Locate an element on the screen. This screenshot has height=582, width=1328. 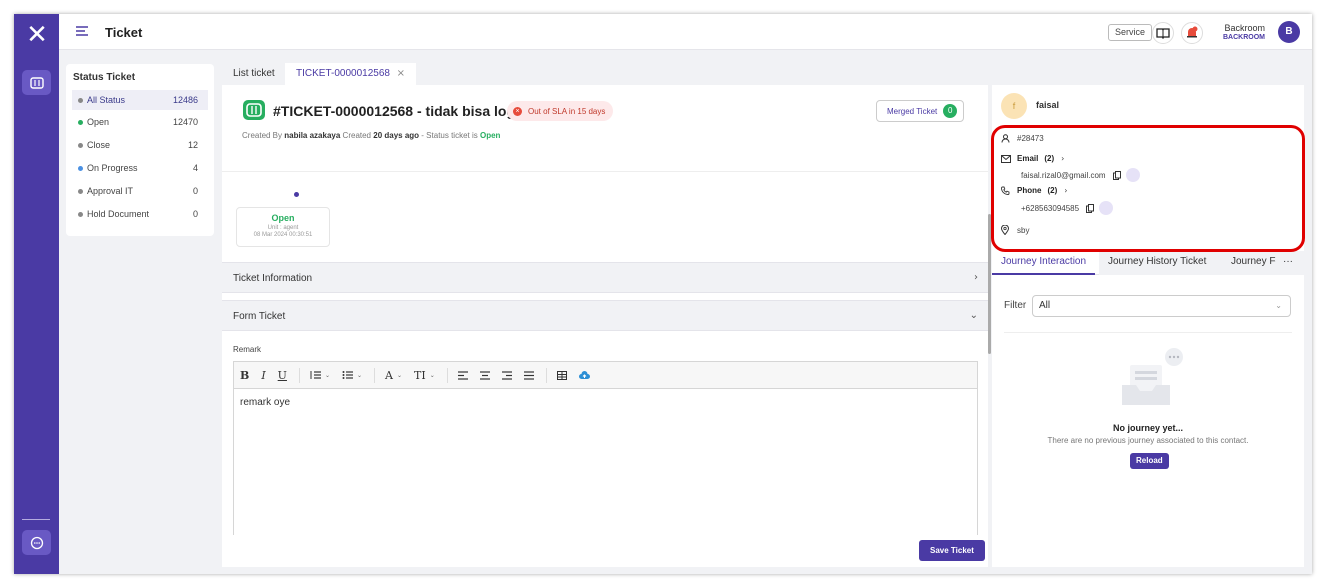
highlight-box is located at coordinates (1148, 188).